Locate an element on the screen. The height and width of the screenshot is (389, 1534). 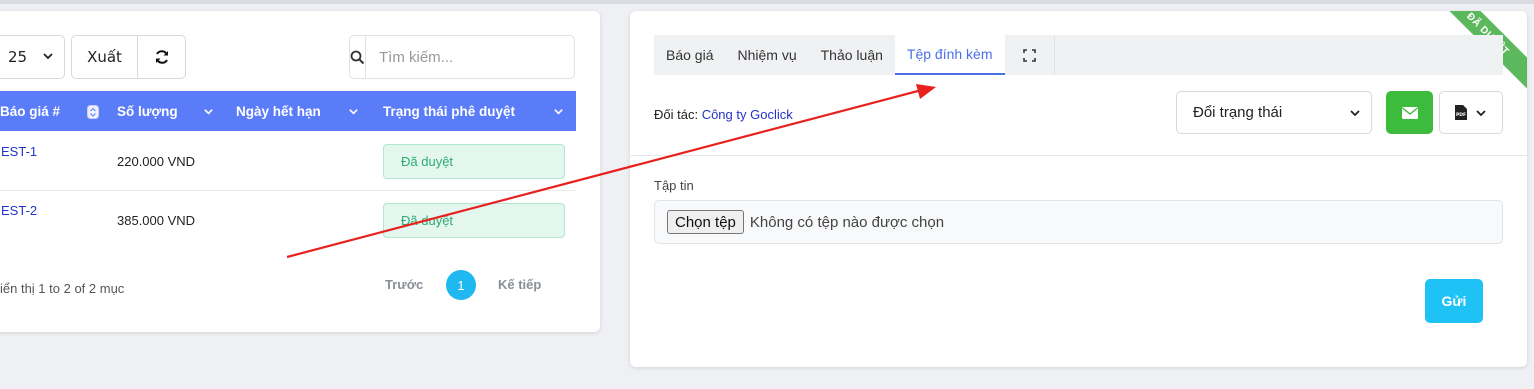
top-bar is located at coordinates (767, 2).